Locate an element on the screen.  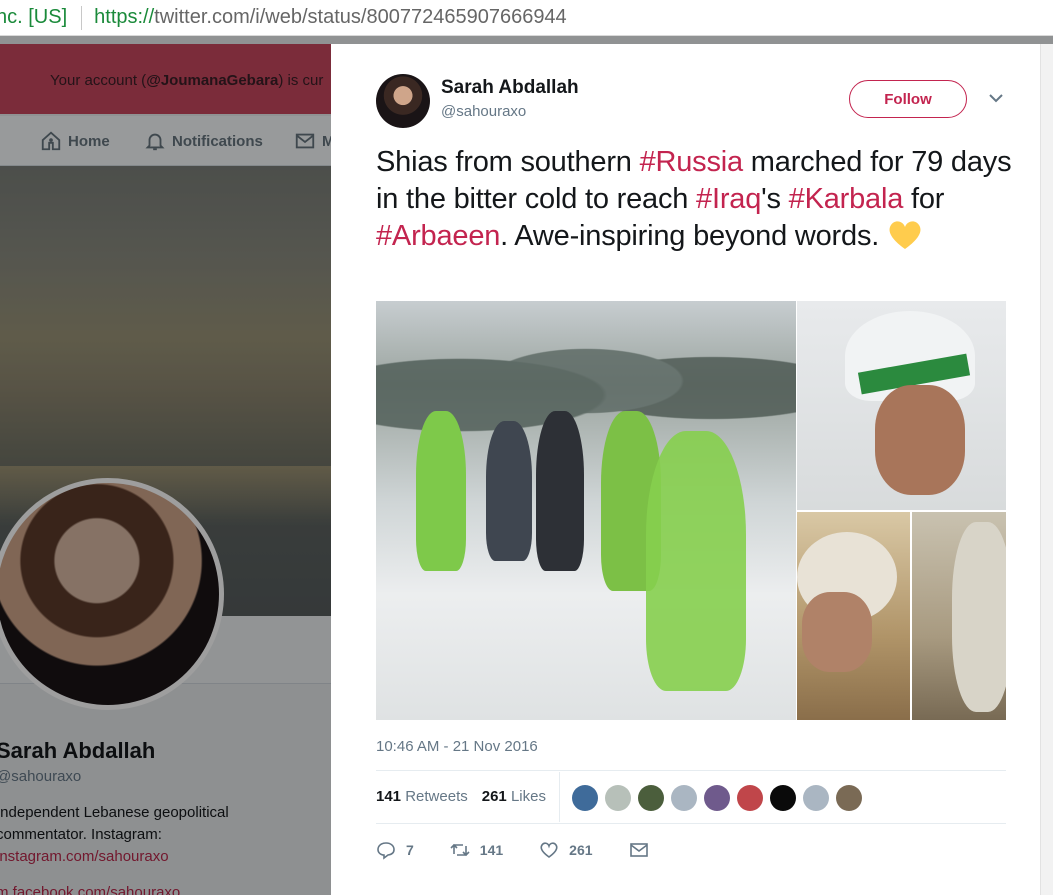
liker-avatars is located at coordinates (717, 798).